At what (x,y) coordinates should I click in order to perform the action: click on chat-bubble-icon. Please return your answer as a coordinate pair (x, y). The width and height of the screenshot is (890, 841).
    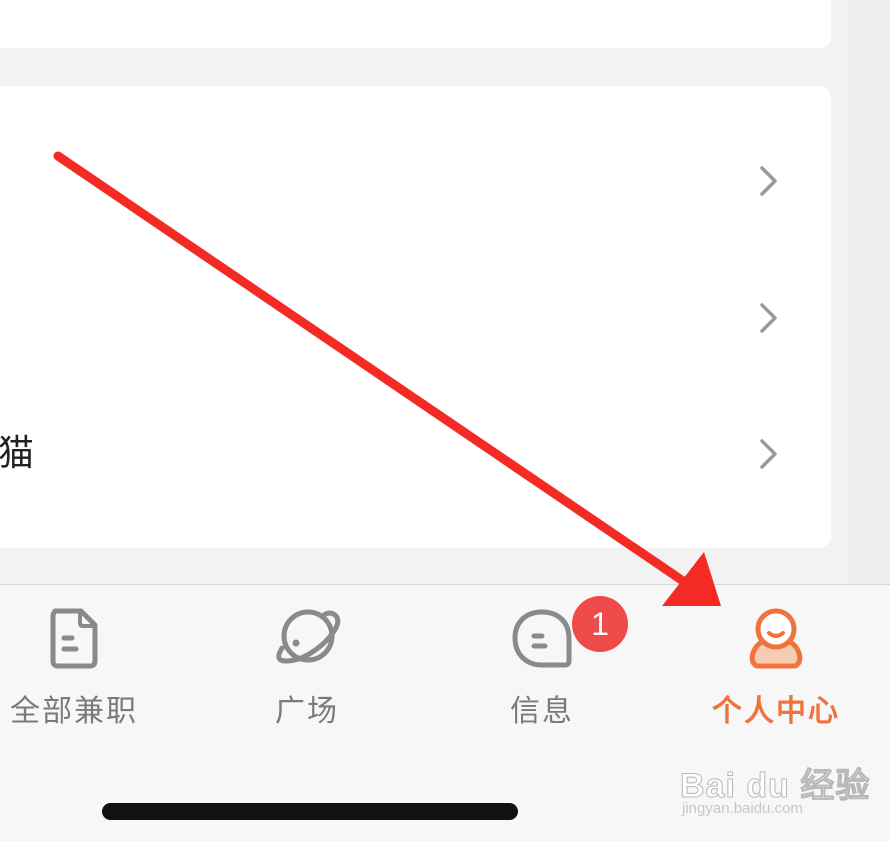
    Looking at the image, I should click on (542, 638).